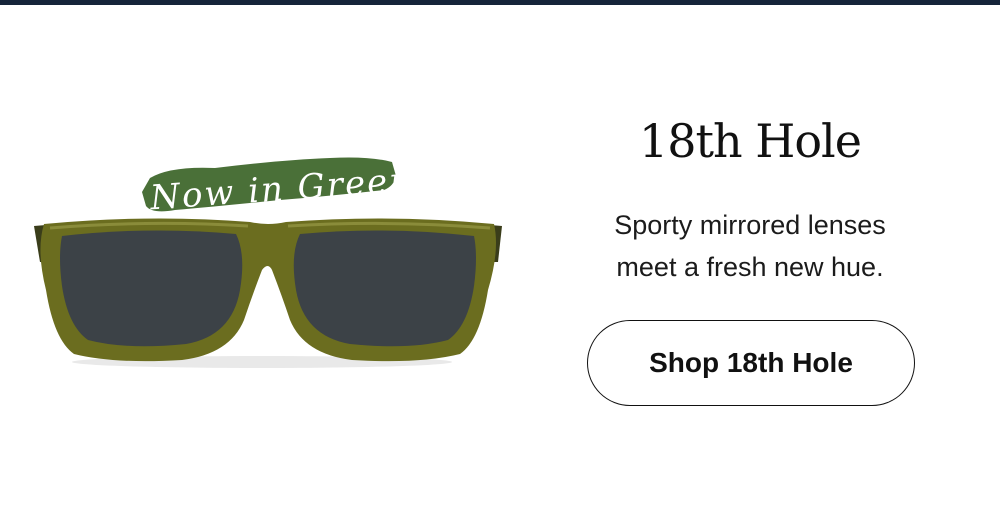  Describe the element at coordinates (750, 141) in the screenshot. I see `product-title: 18th Hole` at that location.